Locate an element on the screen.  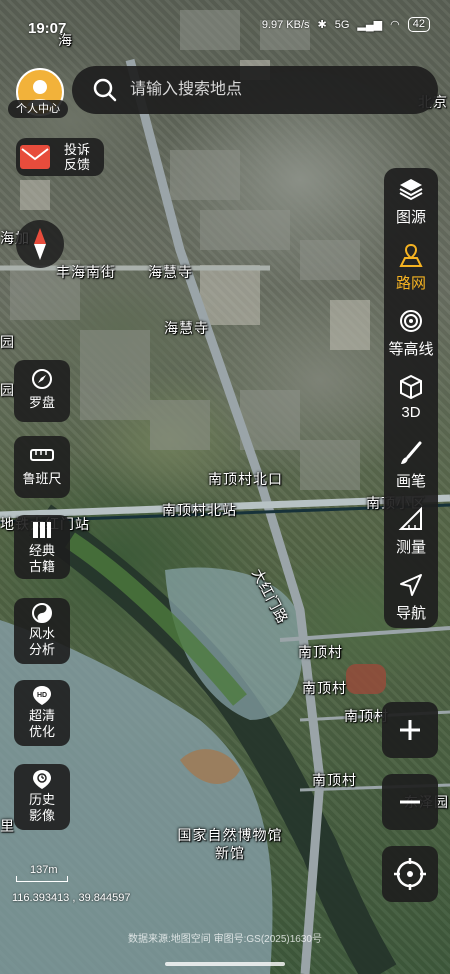
signal-label: 5G is located at coordinates (342, 24).